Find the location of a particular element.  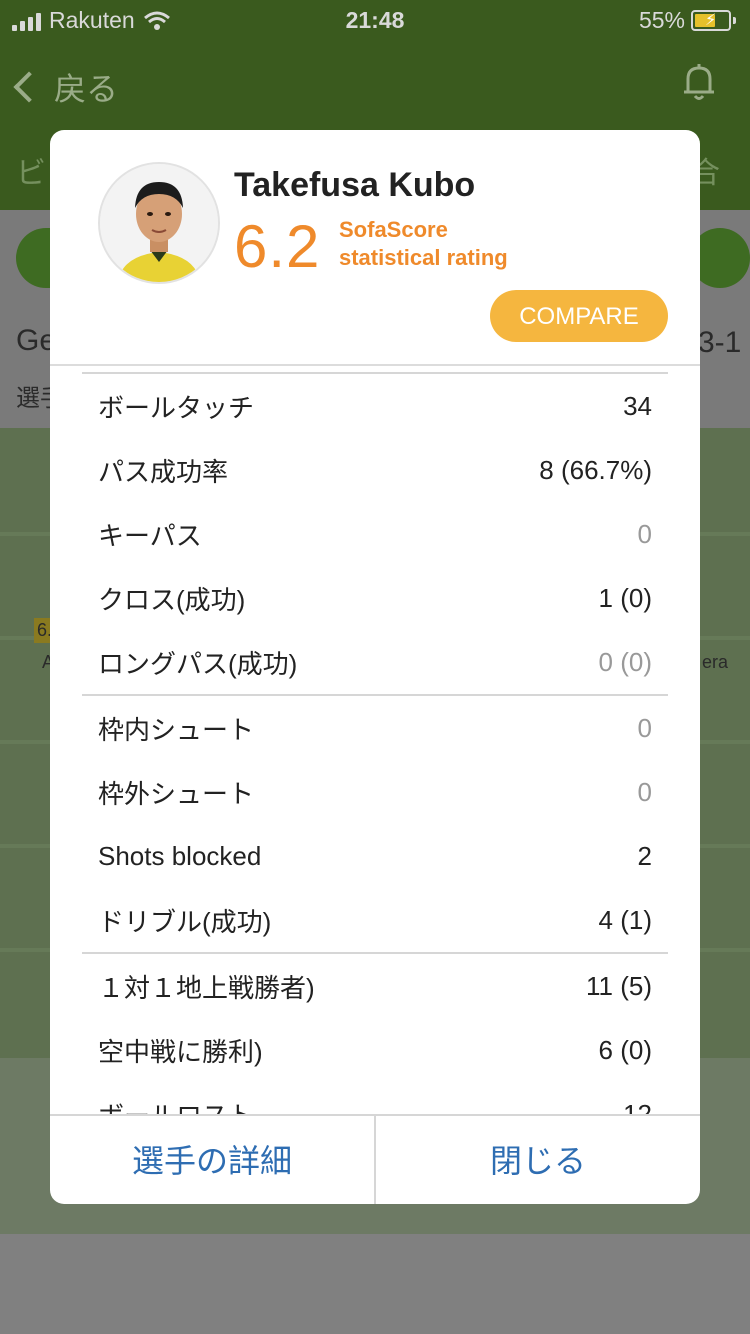

bell-icon is located at coordinates (699, 82).